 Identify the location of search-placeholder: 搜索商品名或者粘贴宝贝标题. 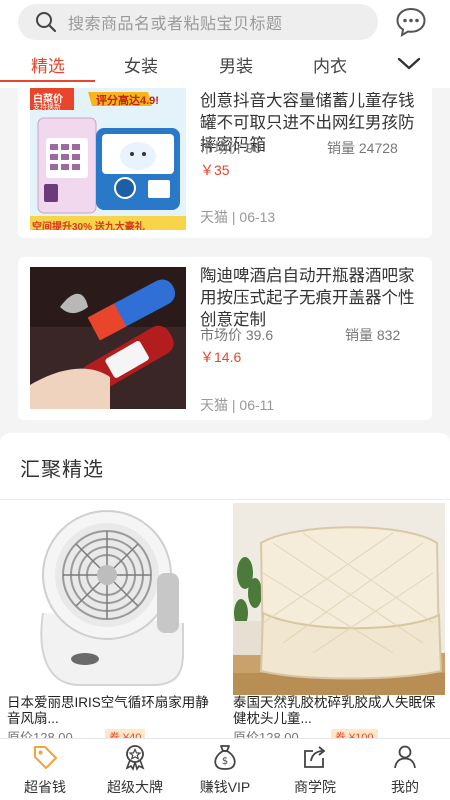
(175, 24).